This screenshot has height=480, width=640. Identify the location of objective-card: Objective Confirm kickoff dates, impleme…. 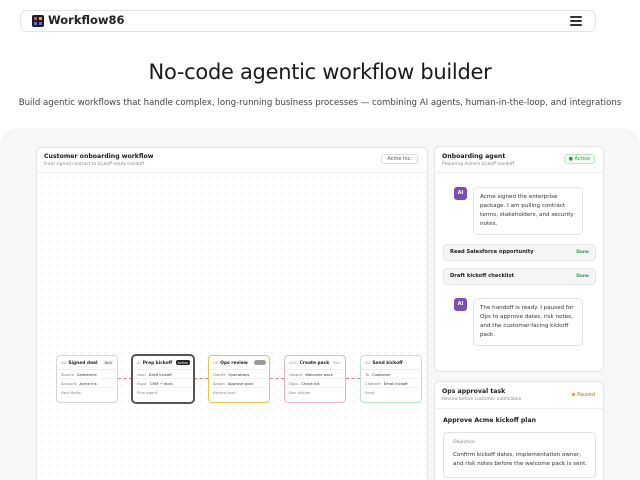
(519, 455).